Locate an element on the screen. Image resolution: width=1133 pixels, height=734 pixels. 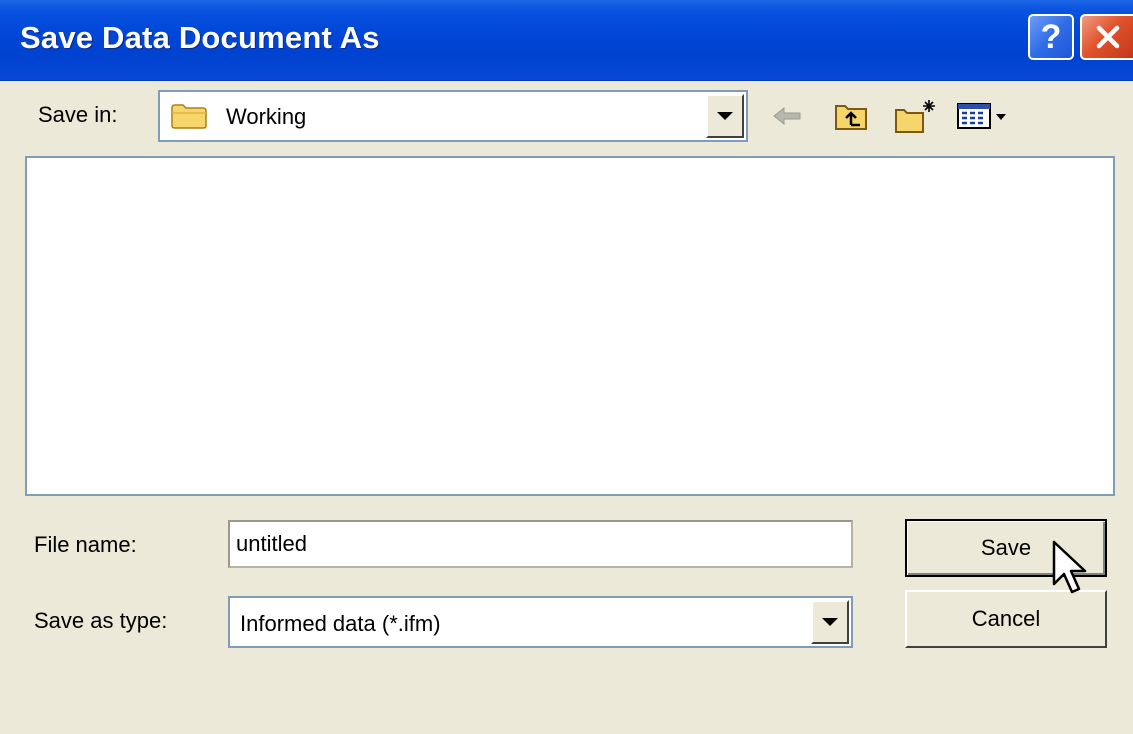
create-new-folder-icon is located at coordinates (915, 116).